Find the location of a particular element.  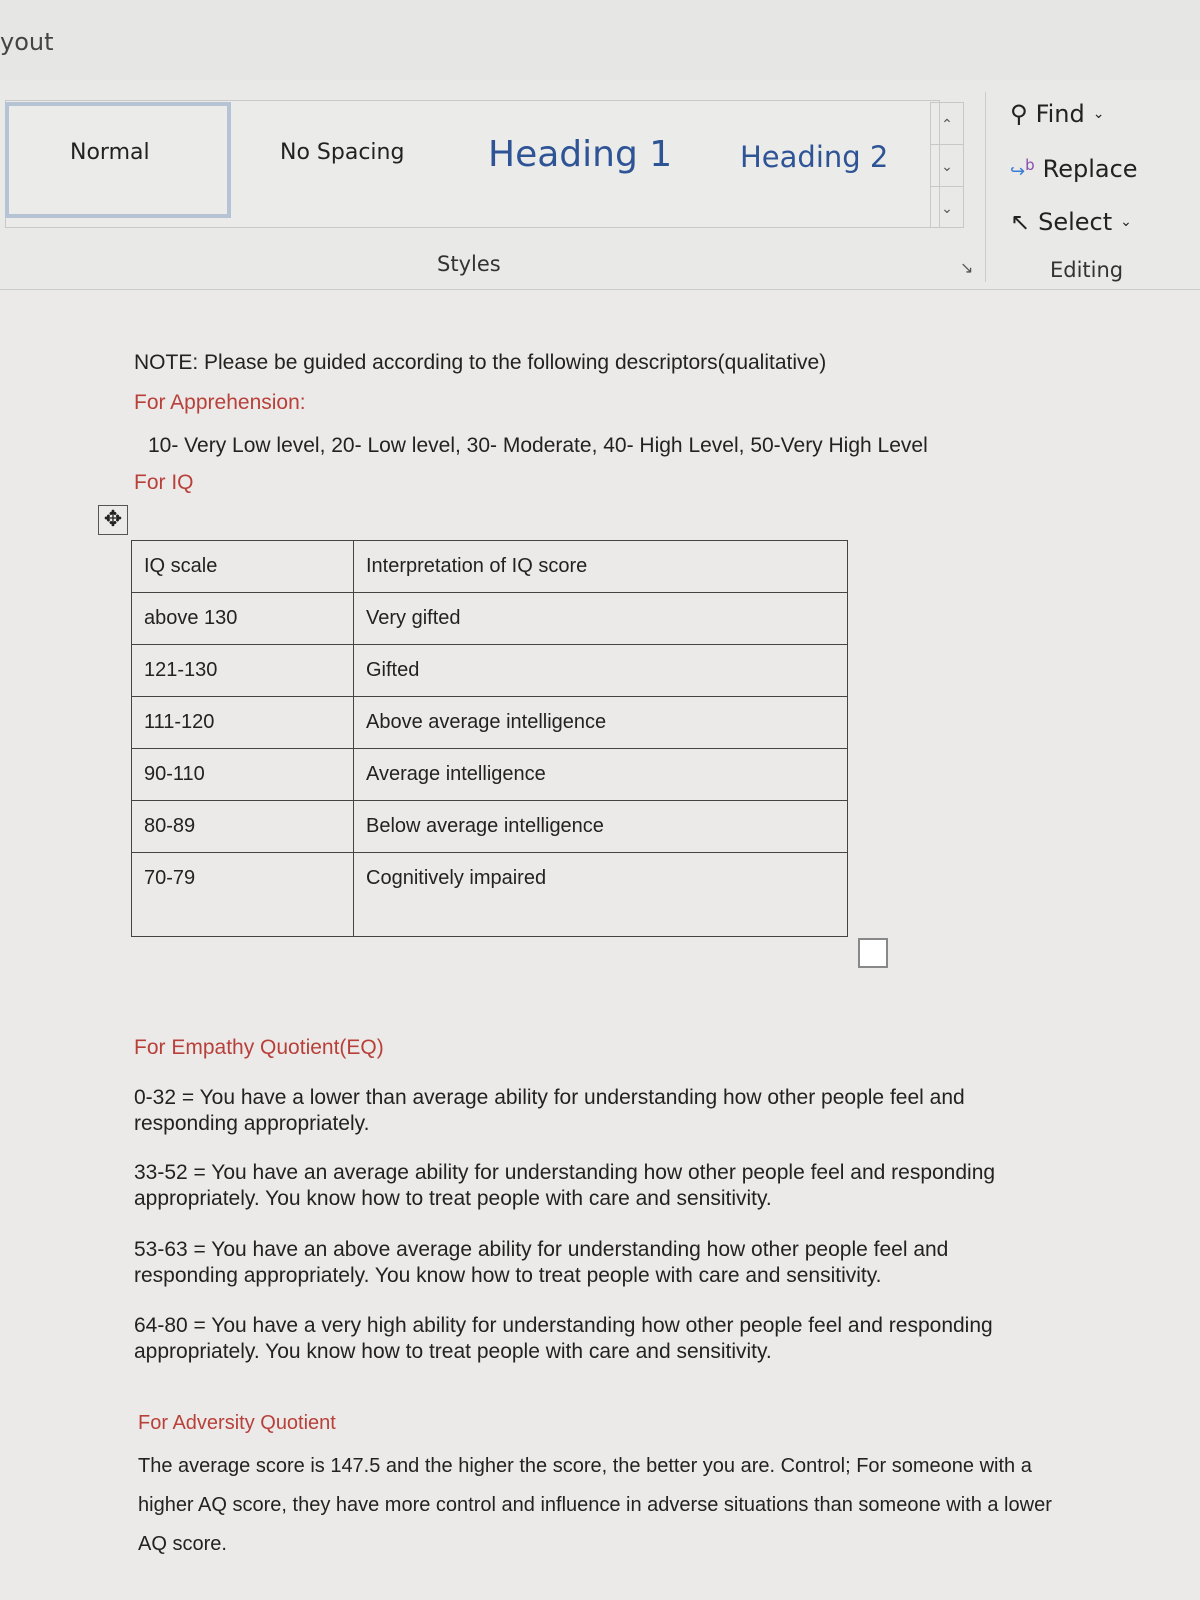

search-icon: ⚲ is located at coordinates (1019, 114).